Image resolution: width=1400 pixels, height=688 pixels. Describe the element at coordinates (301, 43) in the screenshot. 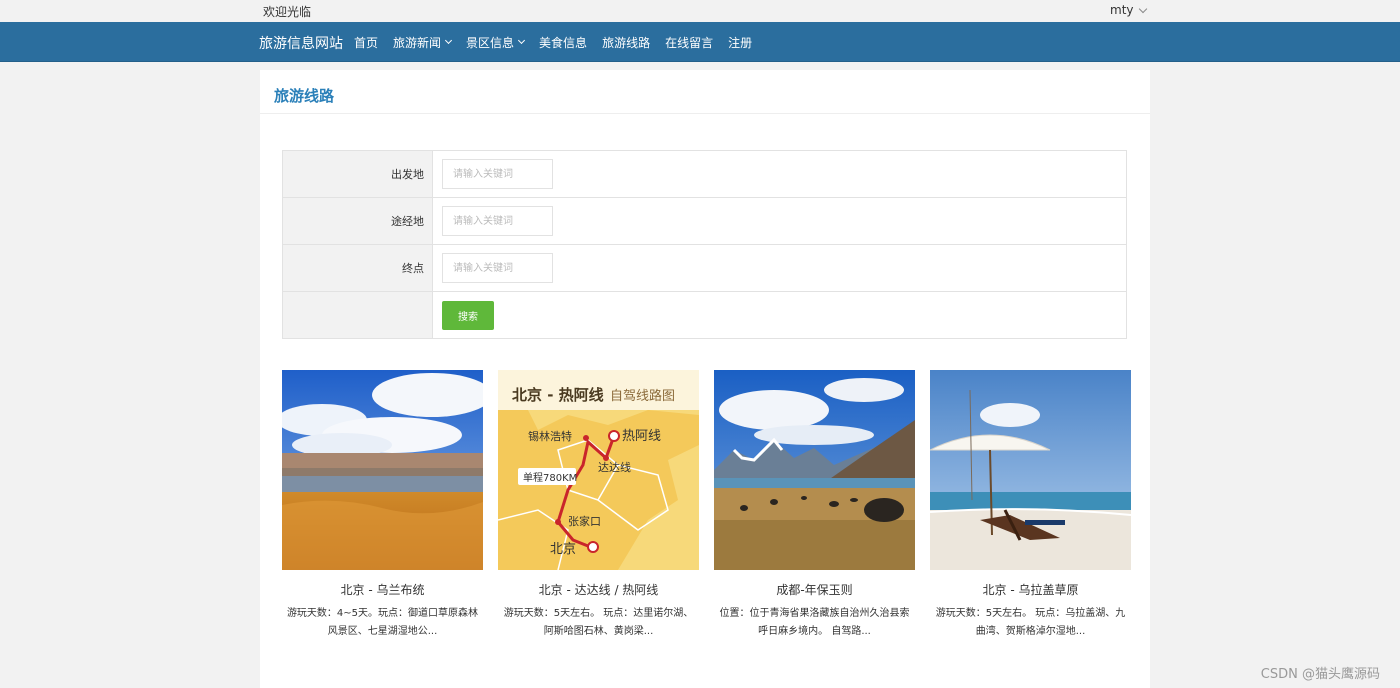

I see `site-brand: 旅游信息网站` at that location.